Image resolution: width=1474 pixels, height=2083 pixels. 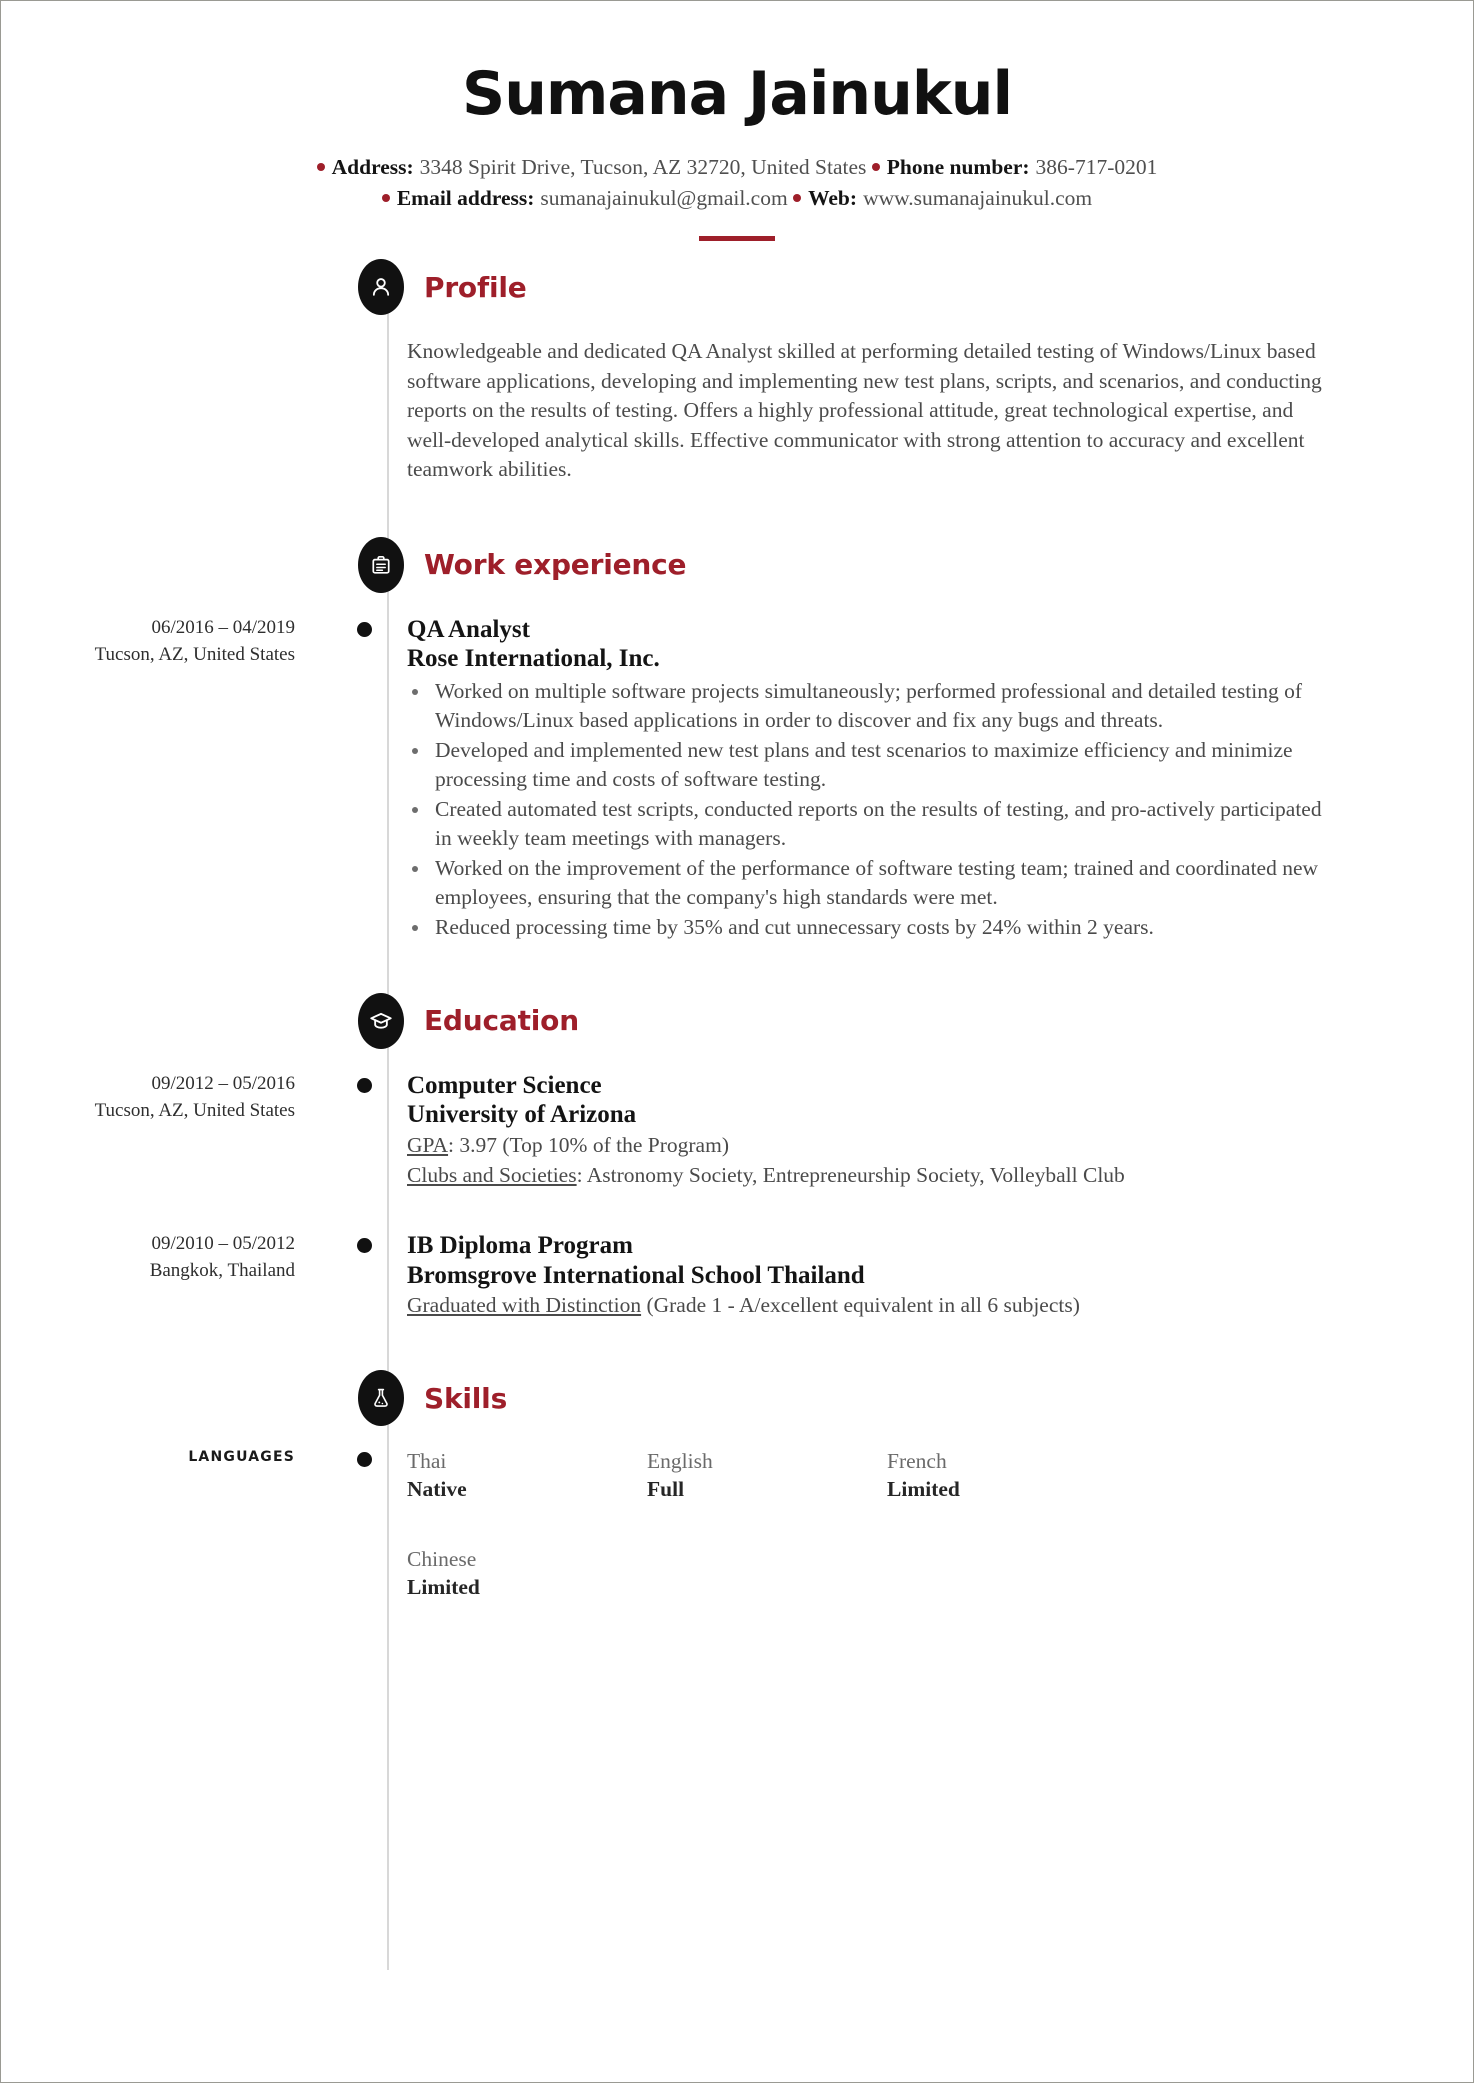 What do you see at coordinates (468, 629) in the screenshot?
I see `work-entry-title: QA Analyst` at bounding box center [468, 629].